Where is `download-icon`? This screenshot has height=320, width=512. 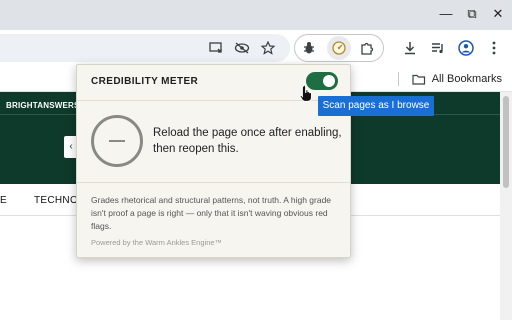 download-icon is located at coordinates (410, 48).